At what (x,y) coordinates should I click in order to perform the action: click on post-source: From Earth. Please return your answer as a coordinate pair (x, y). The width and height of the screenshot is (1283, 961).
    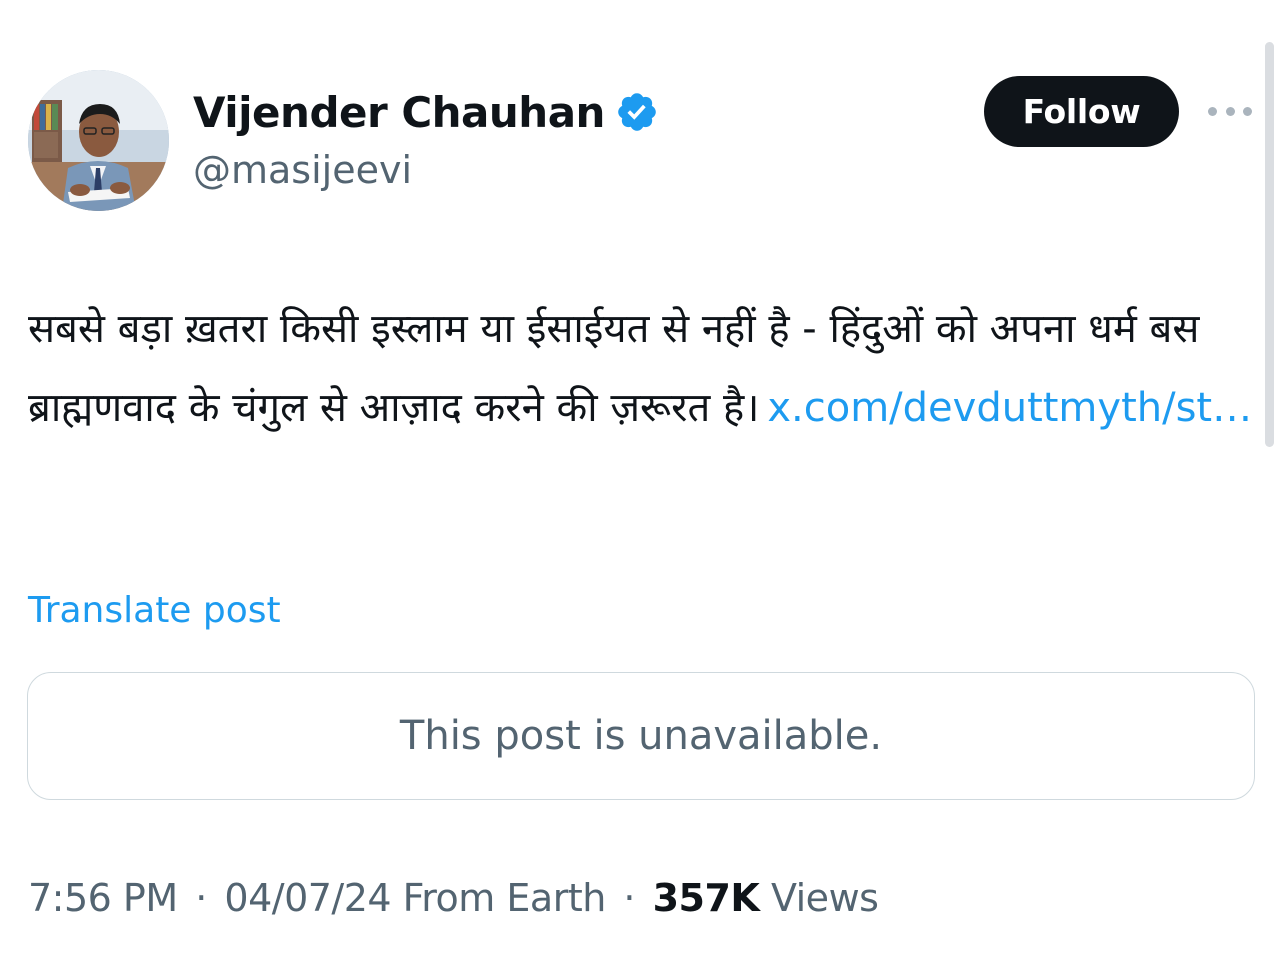
    Looking at the image, I should click on (504, 898).